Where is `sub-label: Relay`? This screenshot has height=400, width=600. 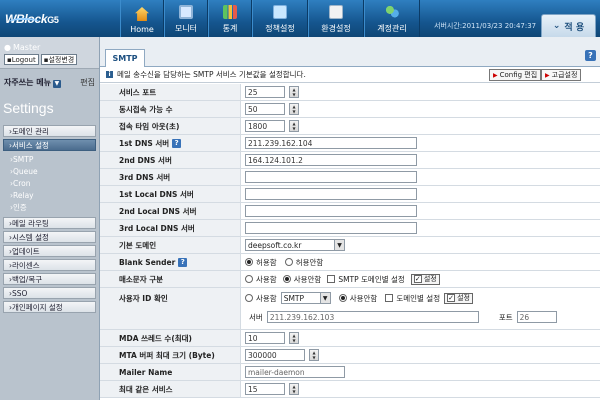
sub-label: Relay is located at coordinates (23, 195).